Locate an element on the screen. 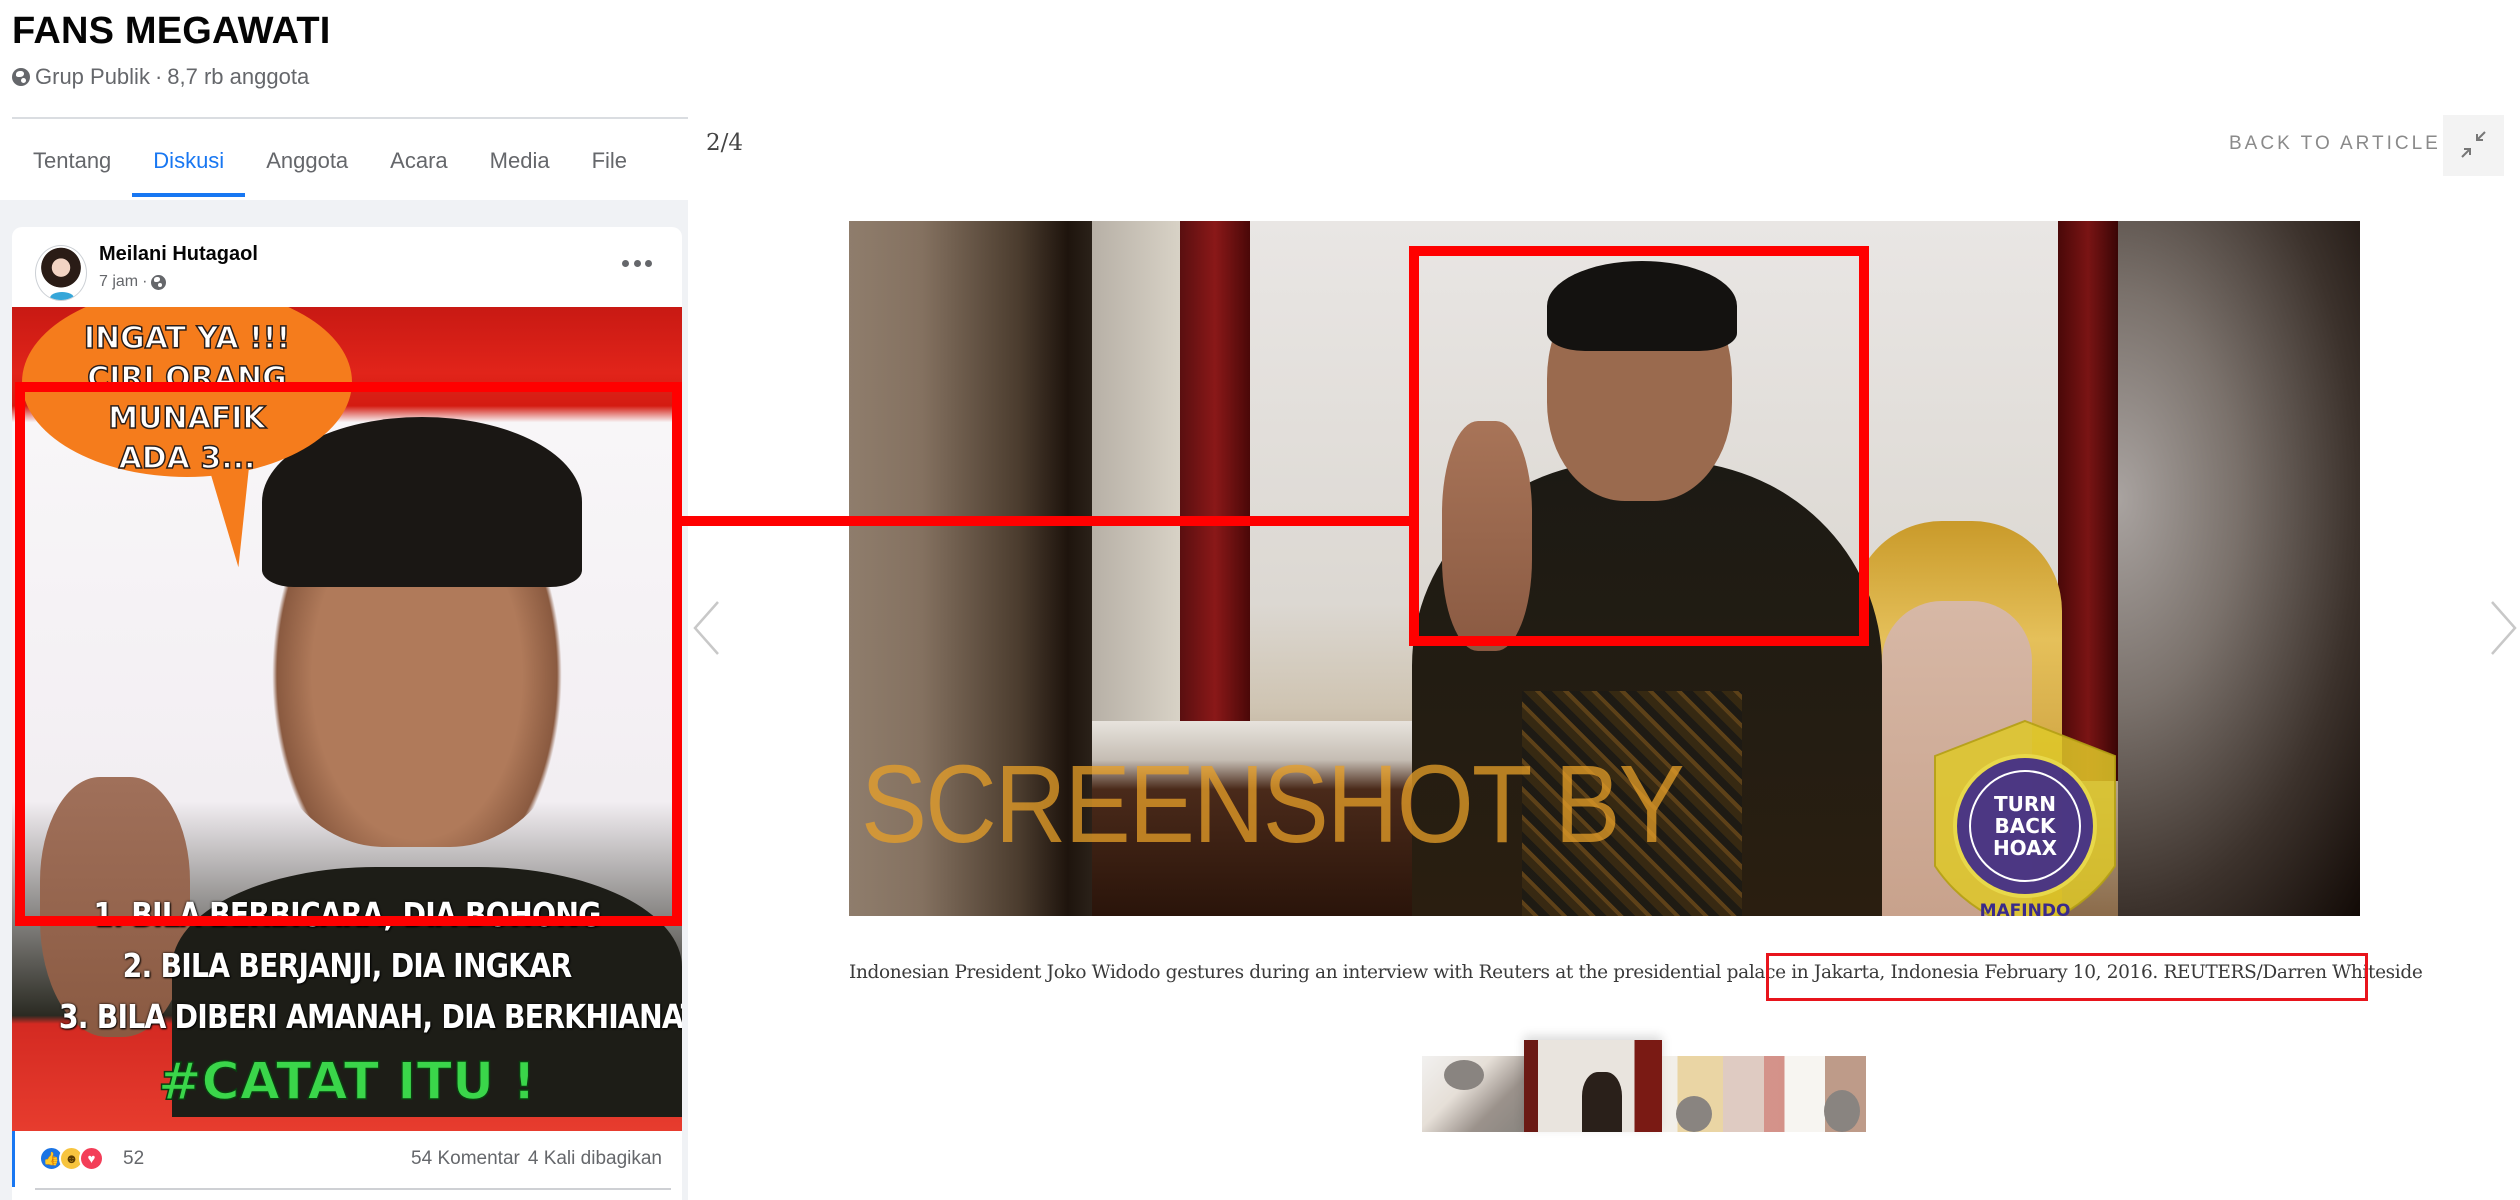  photo-curtain-right is located at coordinates (2088, 501).